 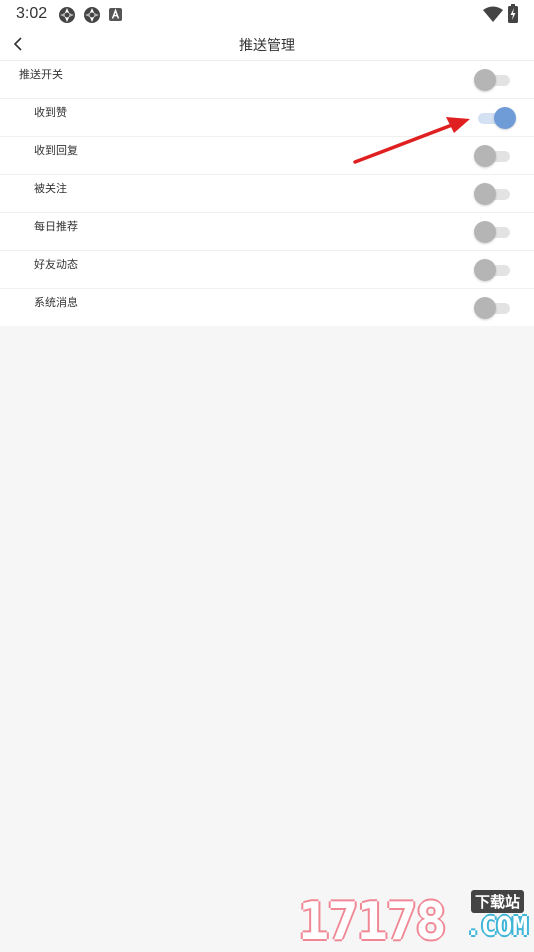 What do you see at coordinates (496, 927) in the screenshot?
I see `watermark-suffix: .COM` at bounding box center [496, 927].